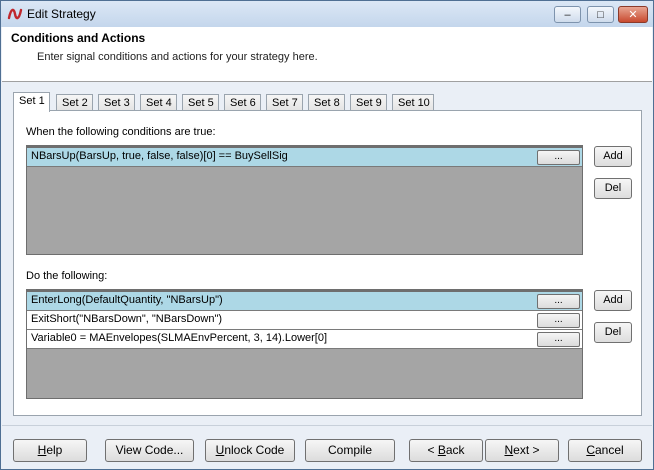  I want to click on back-mnemonic: B, so click(441, 450).